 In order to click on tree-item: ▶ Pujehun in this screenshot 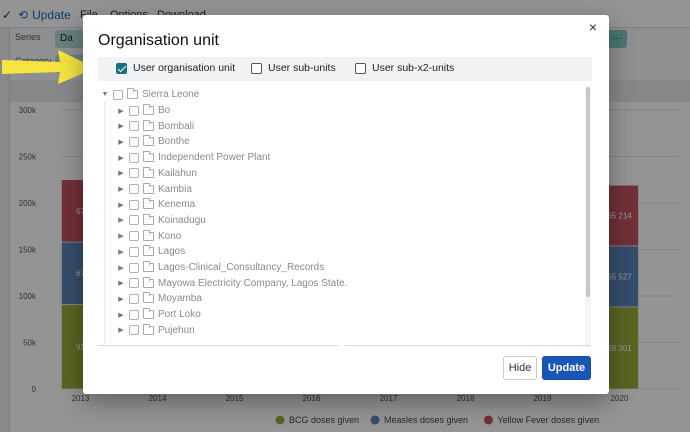, I will do `click(155, 330)`.